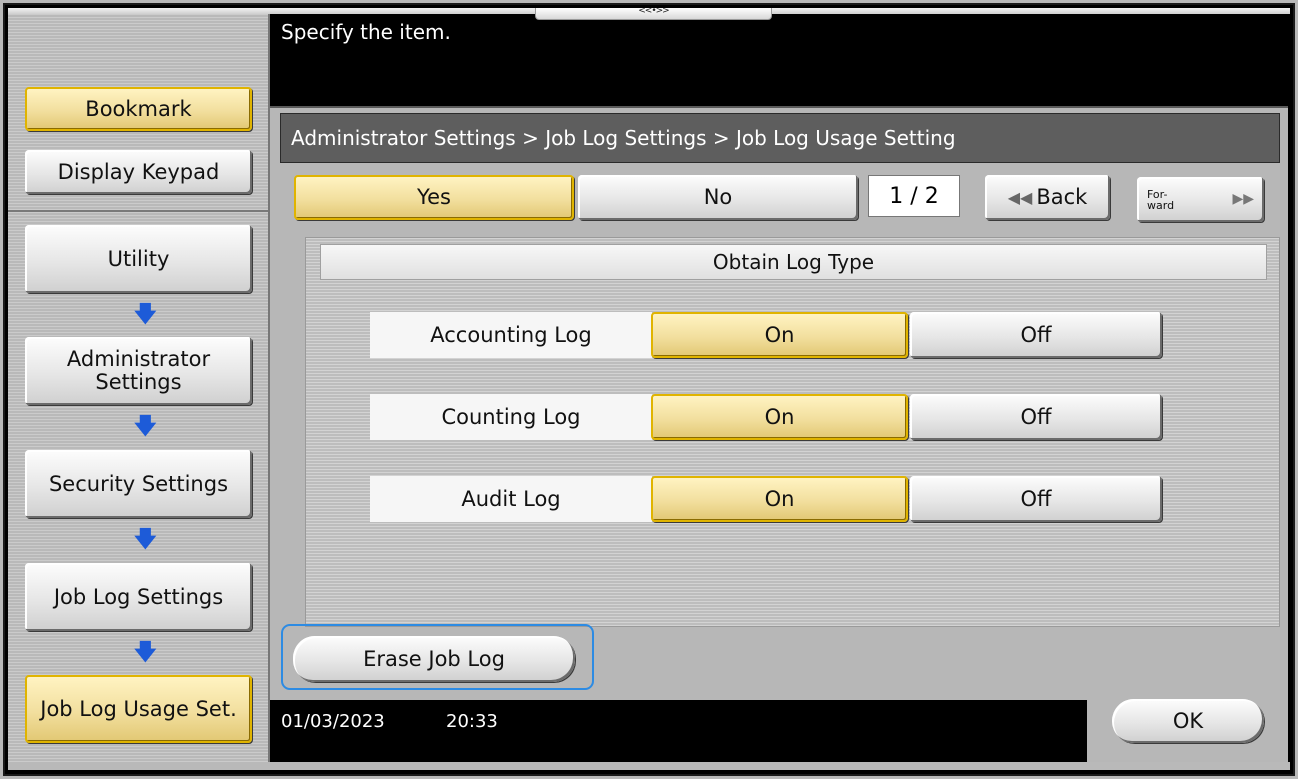 The image size is (1298, 779). Describe the element at coordinates (1243, 199) in the screenshot. I see `fast-forward-icon: ▶▶` at that location.